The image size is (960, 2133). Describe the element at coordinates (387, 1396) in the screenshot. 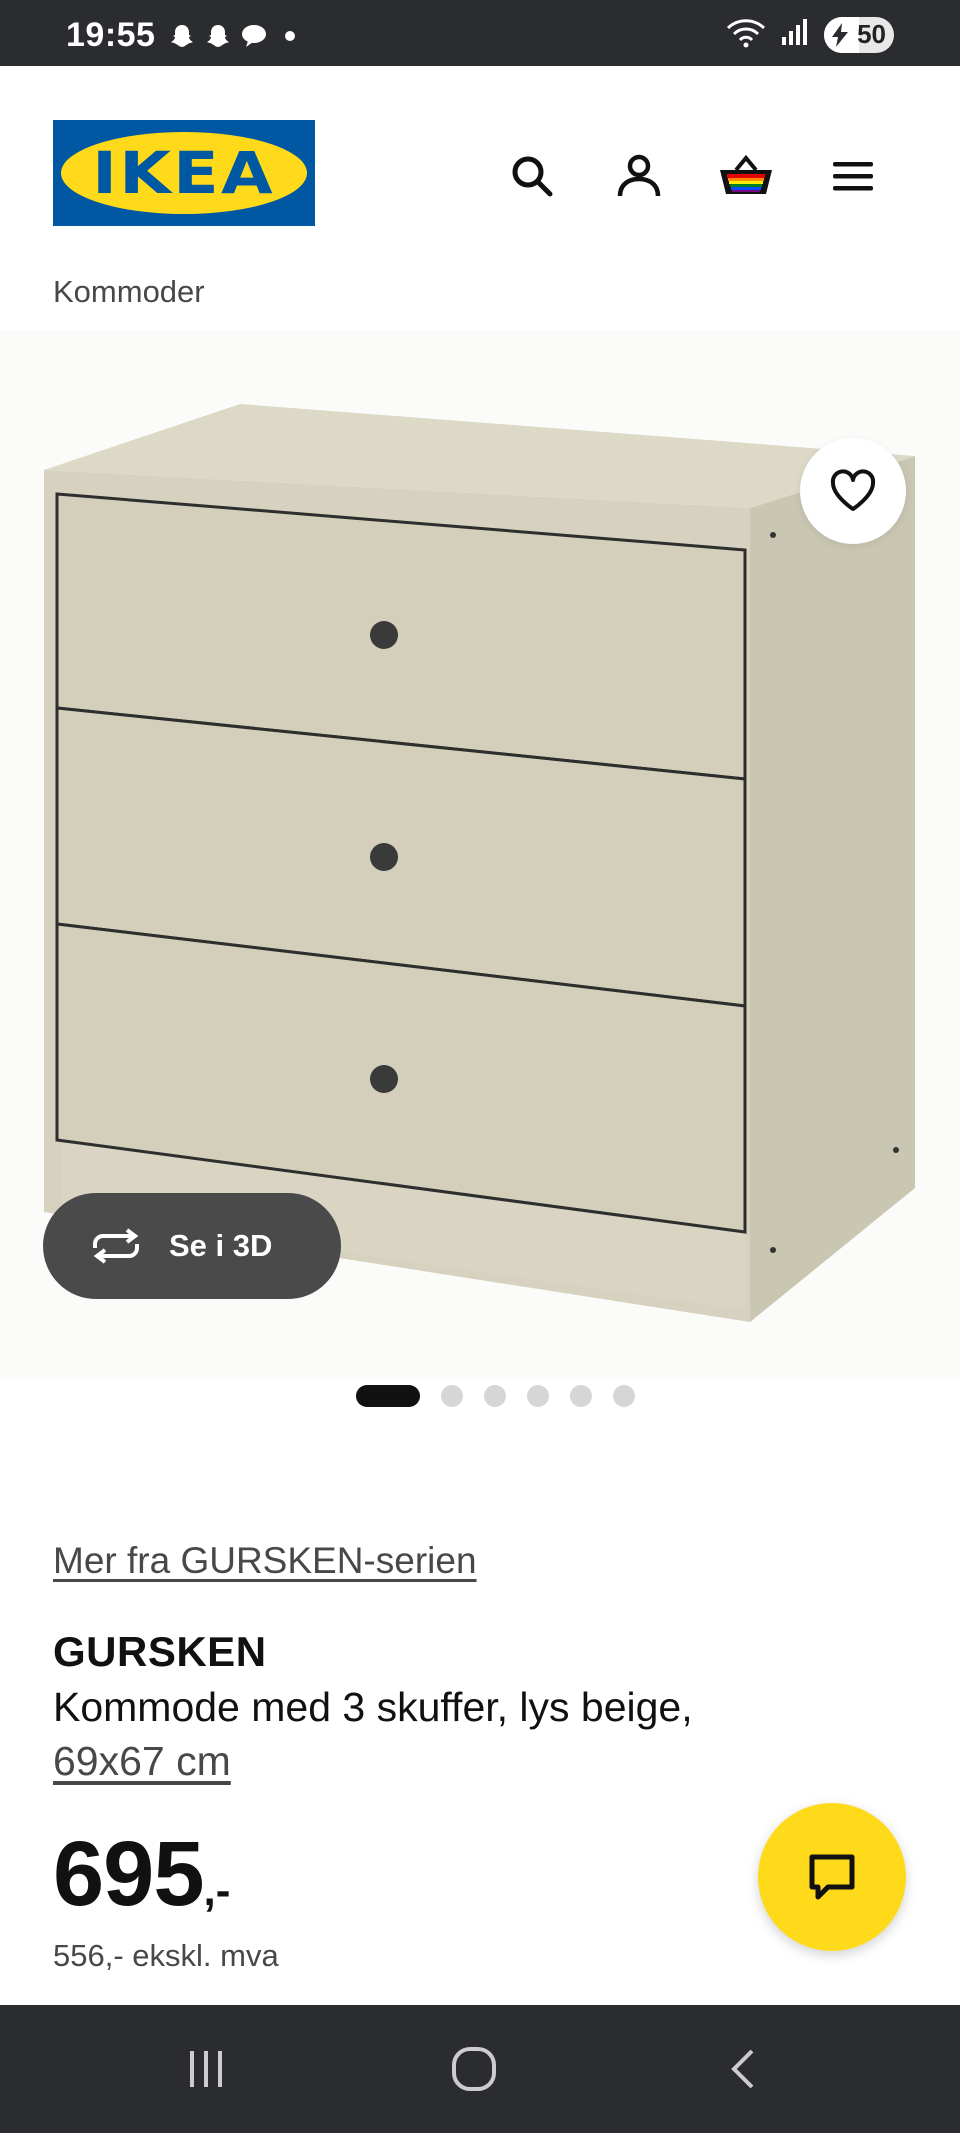

I see `pagination-dot-active` at that location.